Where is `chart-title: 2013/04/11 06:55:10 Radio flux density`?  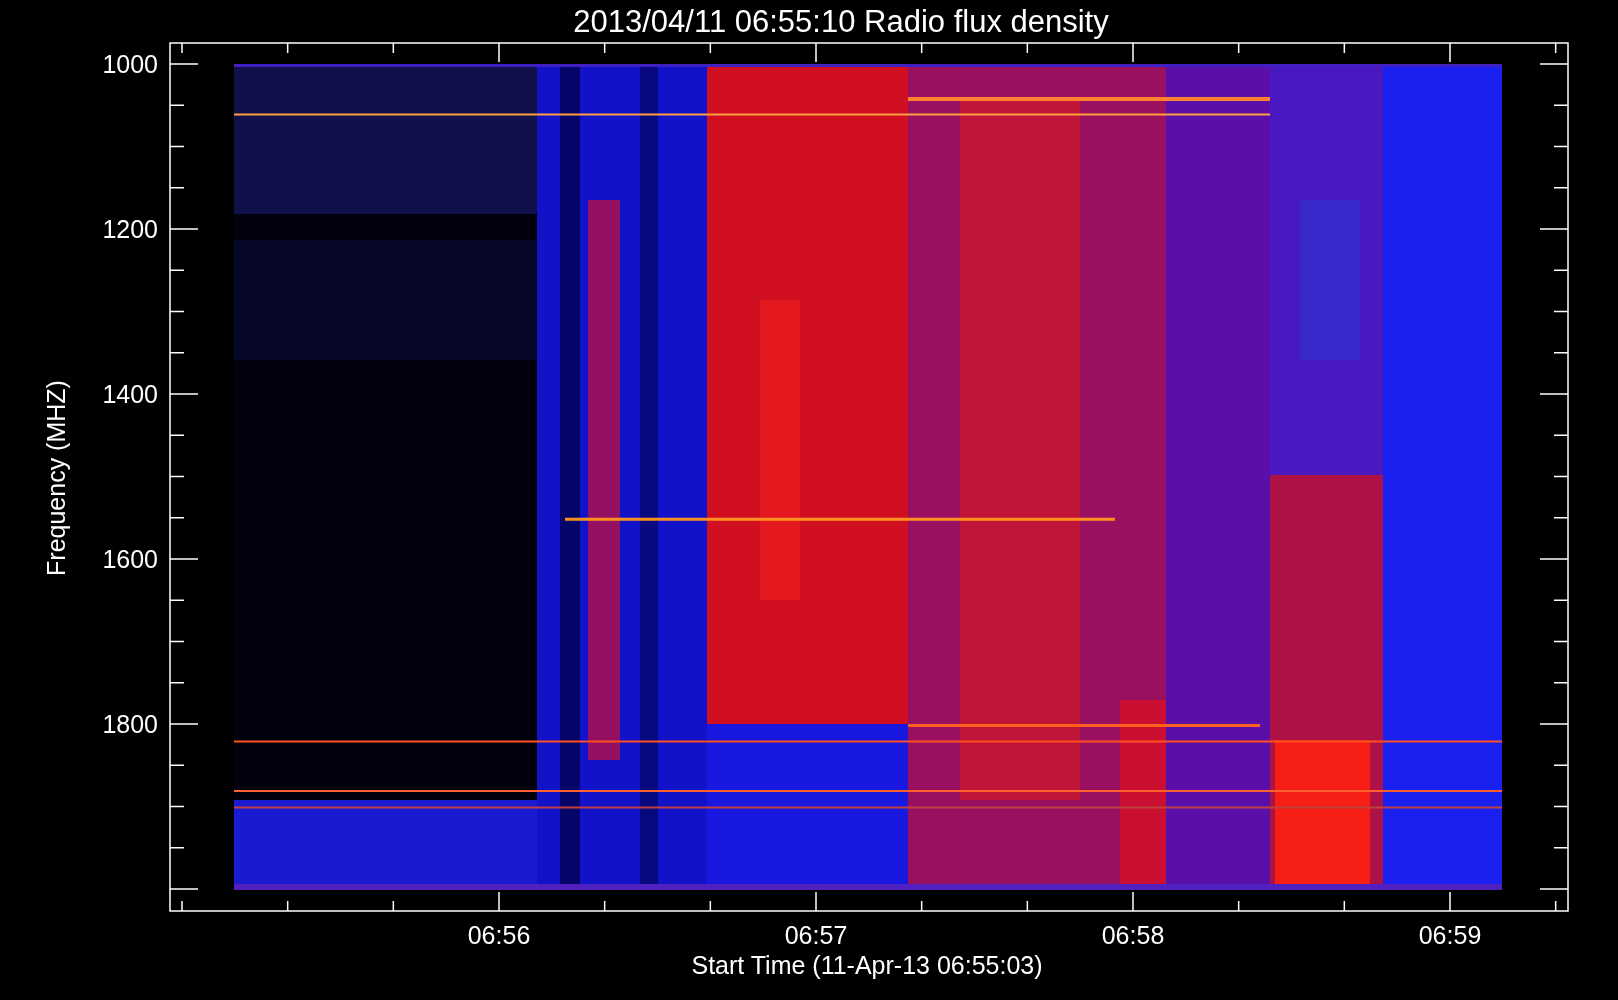
chart-title: 2013/04/11 06:55:10 Radio flux density is located at coordinates (841, 21).